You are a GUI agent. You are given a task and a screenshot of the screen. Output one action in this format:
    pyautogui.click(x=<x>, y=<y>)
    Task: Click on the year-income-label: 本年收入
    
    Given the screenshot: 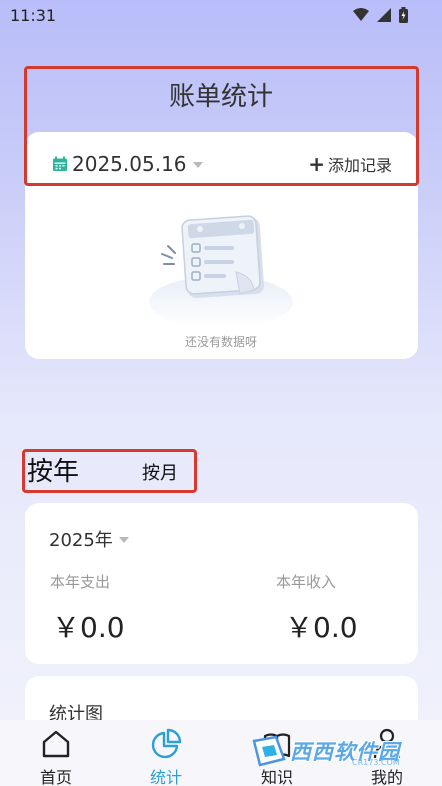 What is the action you would take?
    pyautogui.click(x=306, y=582)
    